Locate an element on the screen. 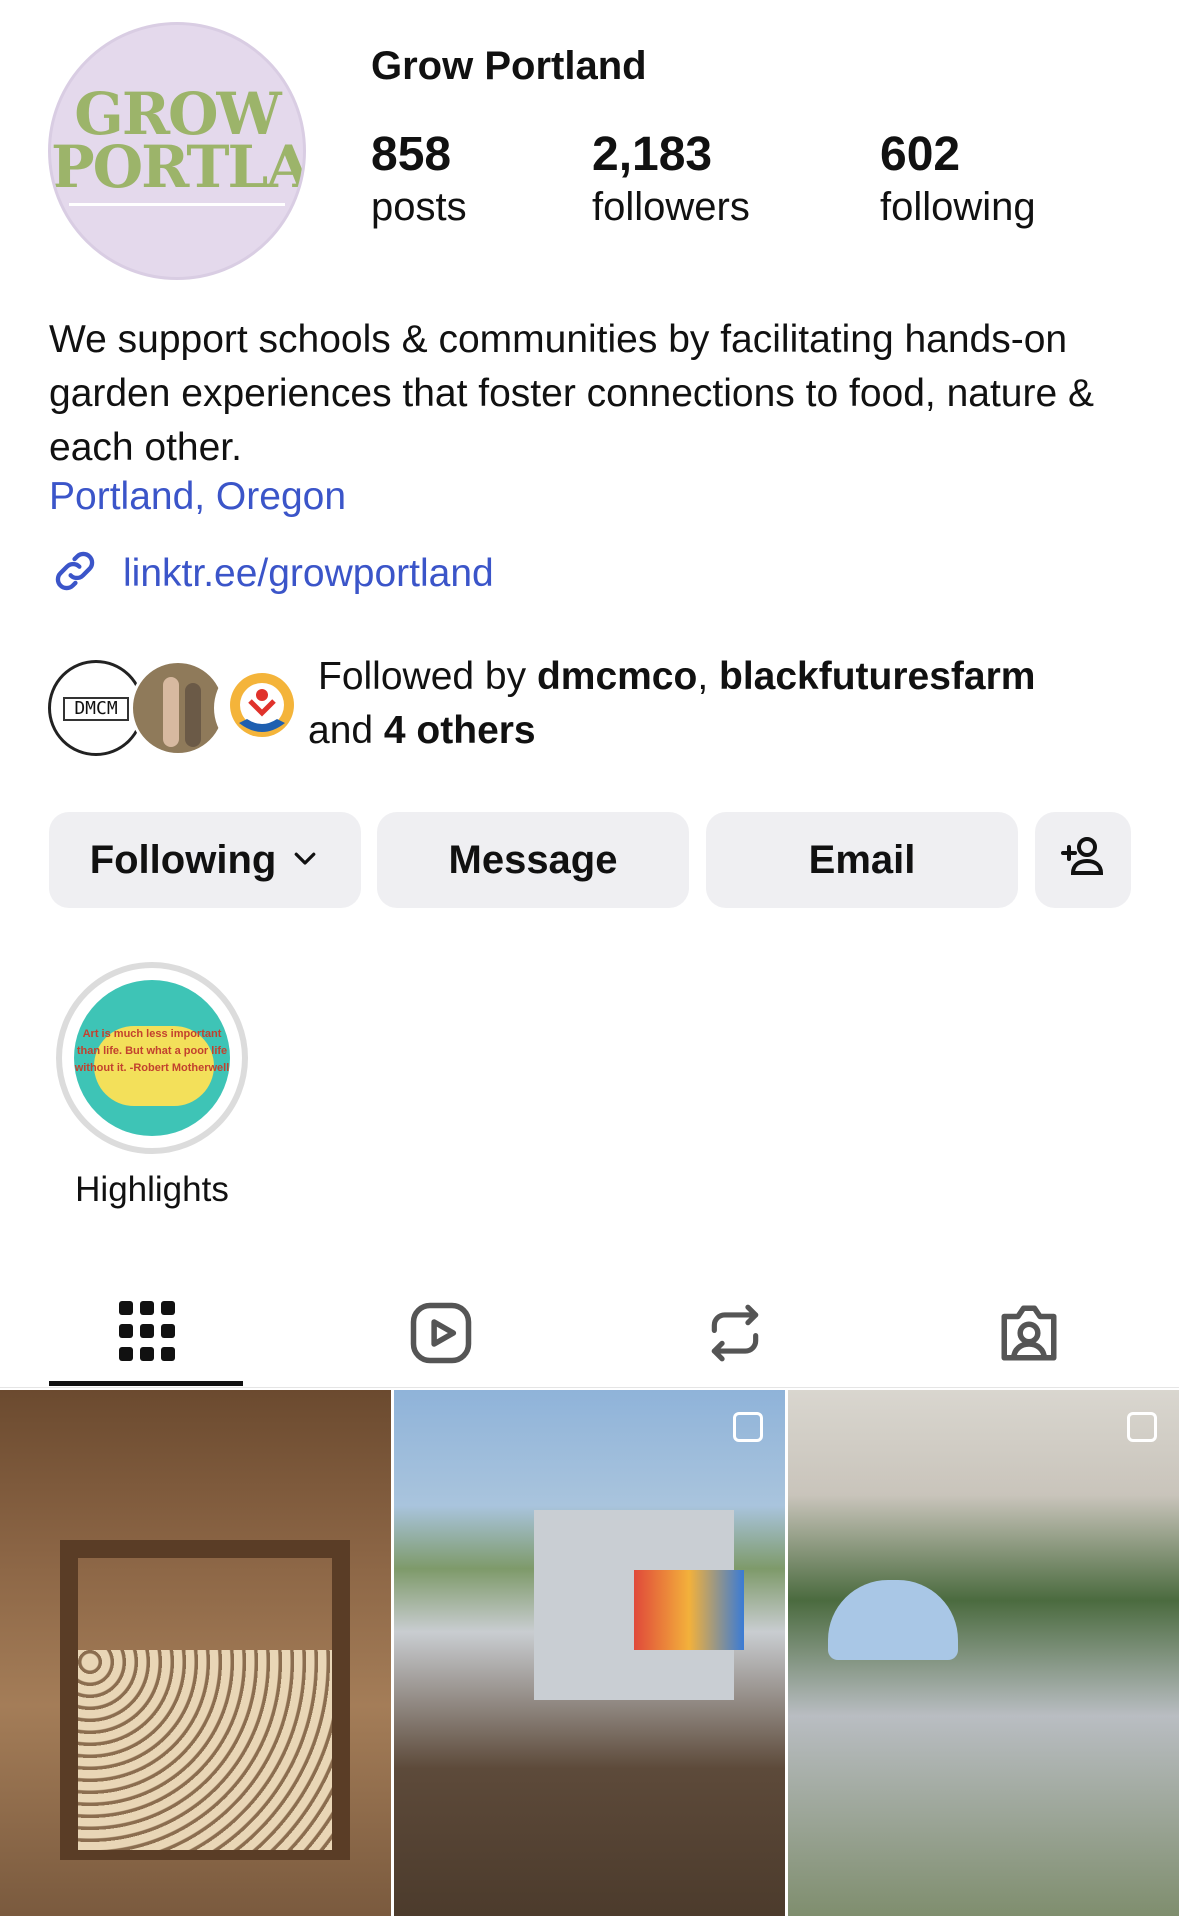  mutual-avatar-blackfuturesfarm is located at coordinates (178, 708).